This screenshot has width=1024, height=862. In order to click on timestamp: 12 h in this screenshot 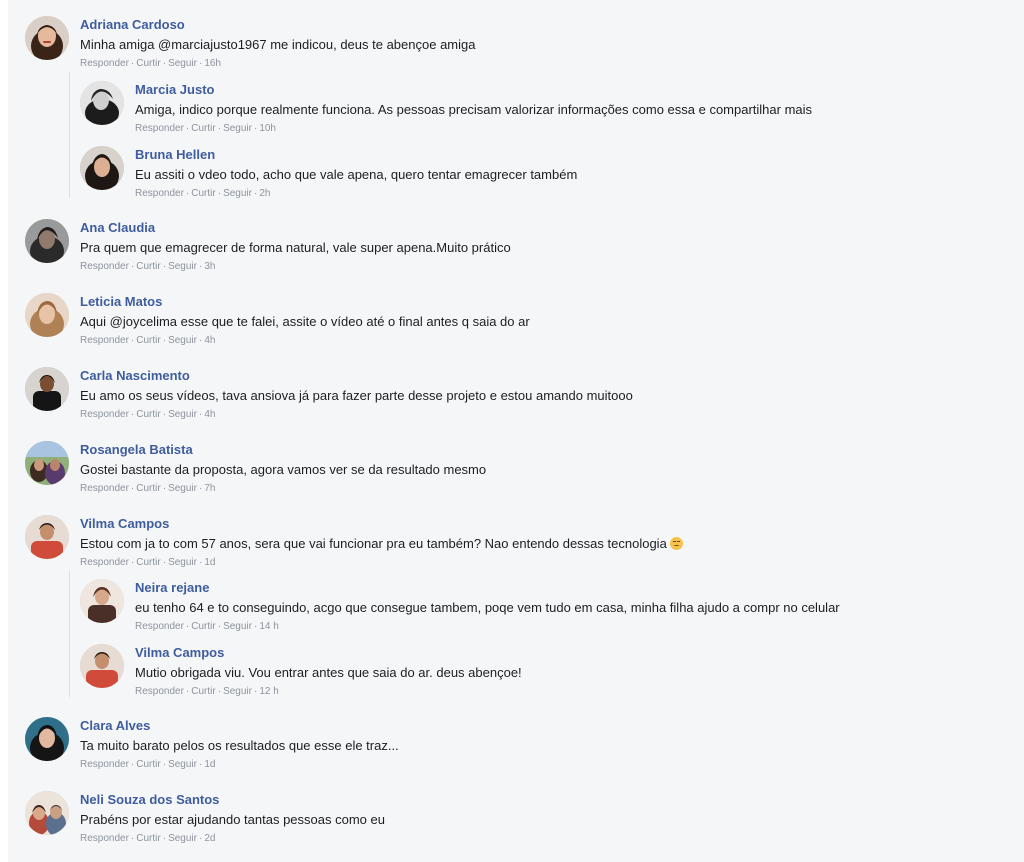, I will do `click(269, 691)`.